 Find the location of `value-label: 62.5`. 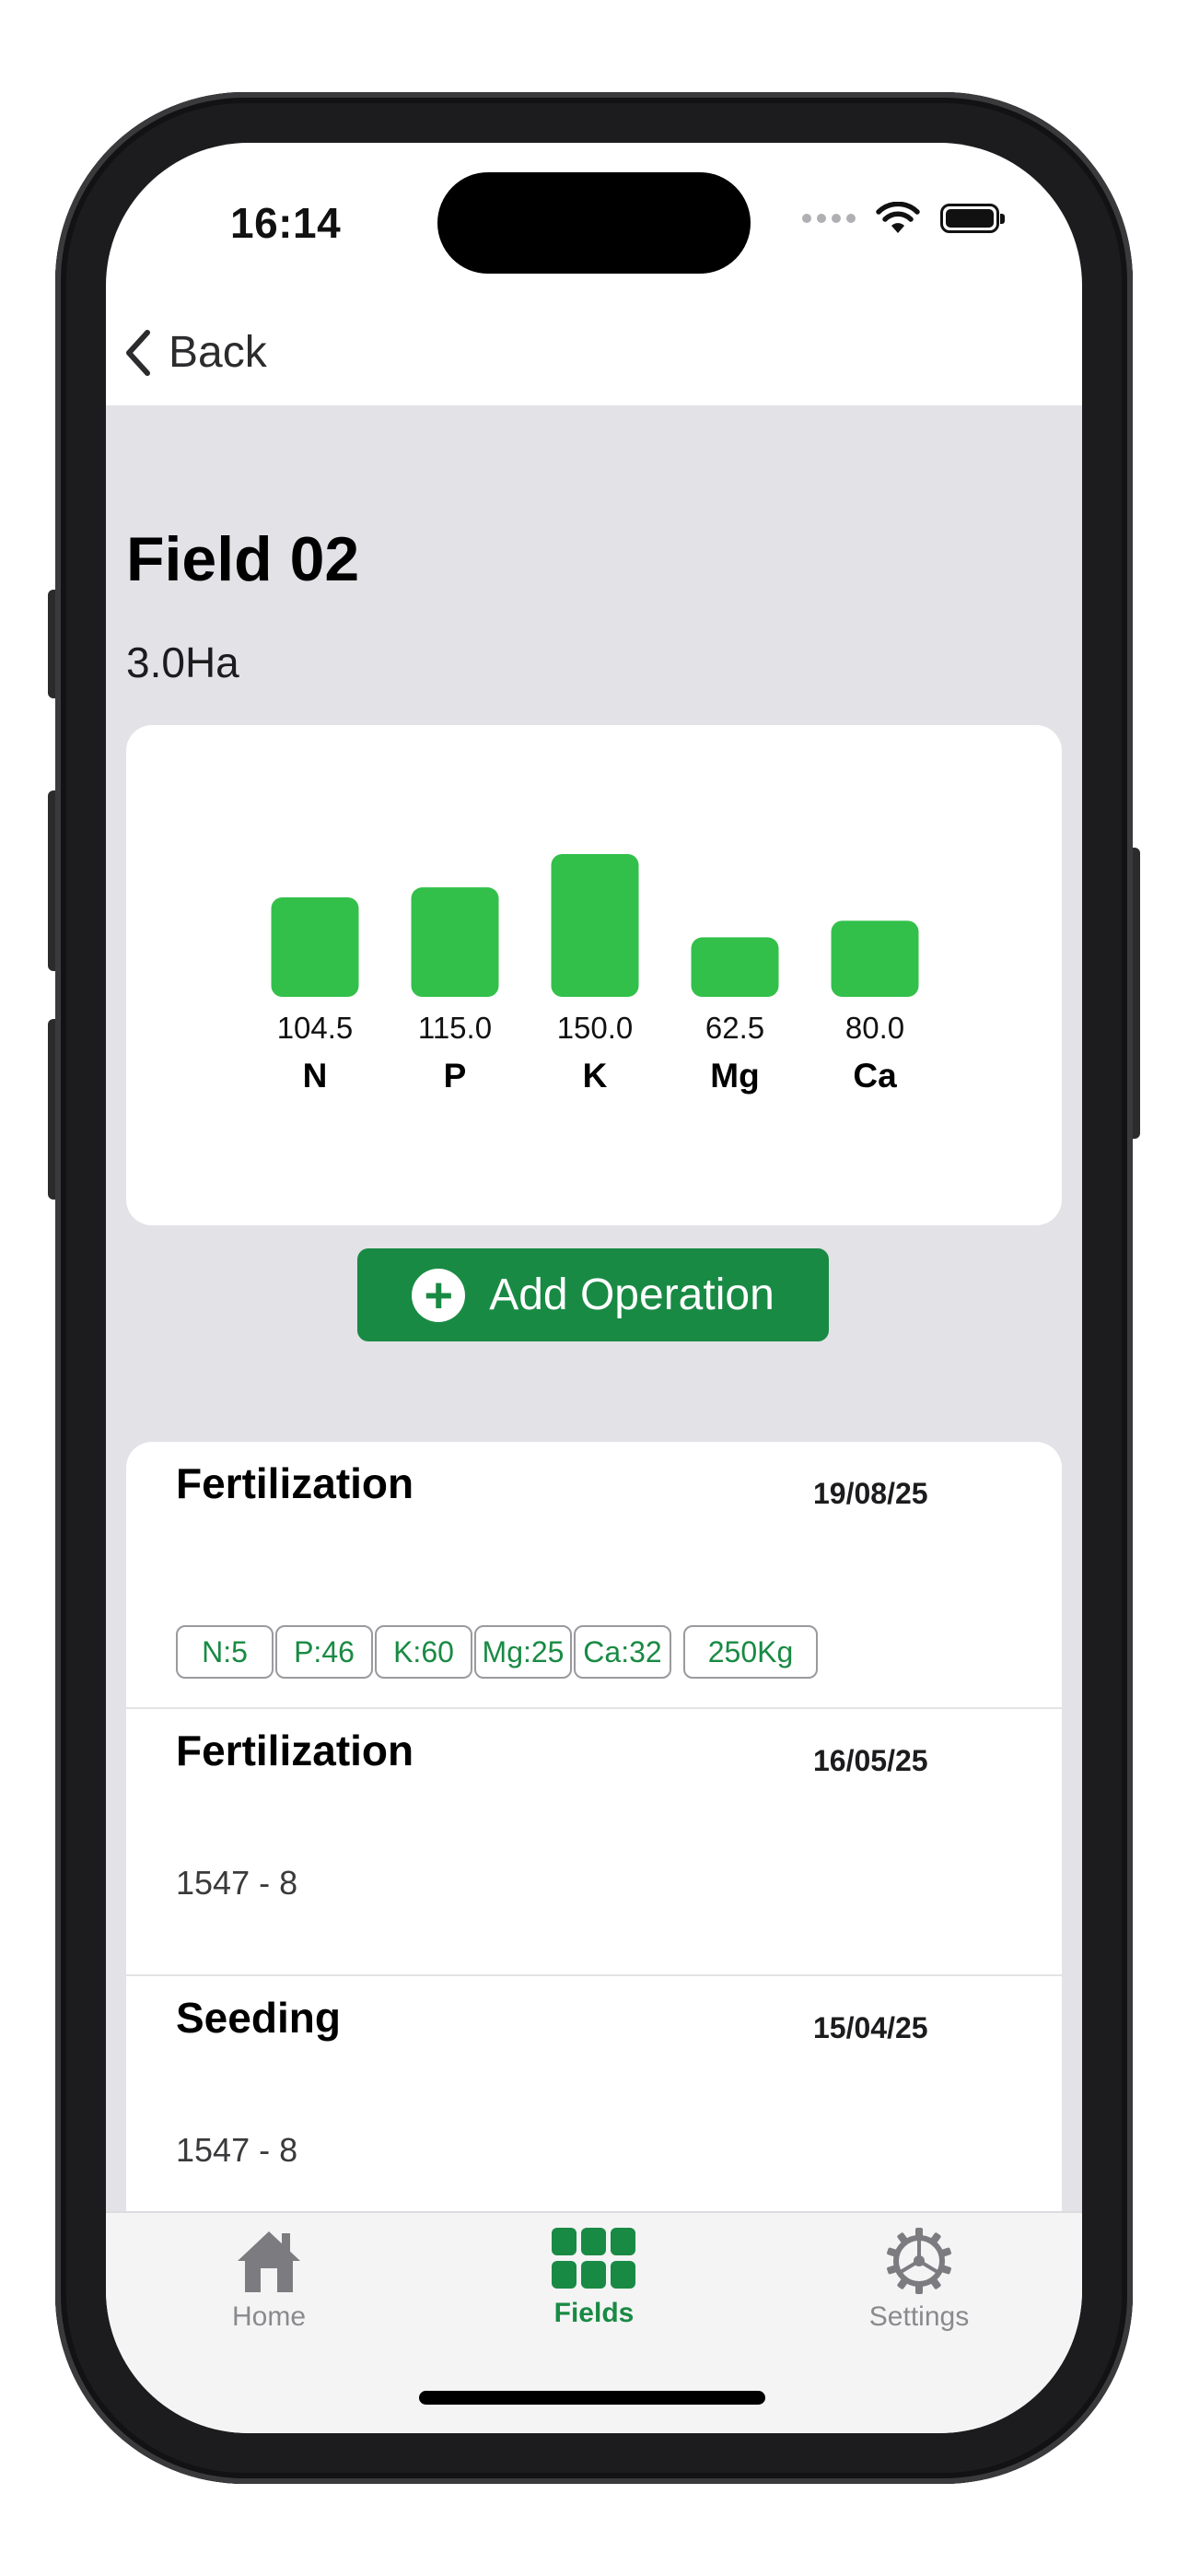

value-label: 62.5 is located at coordinates (734, 1028).